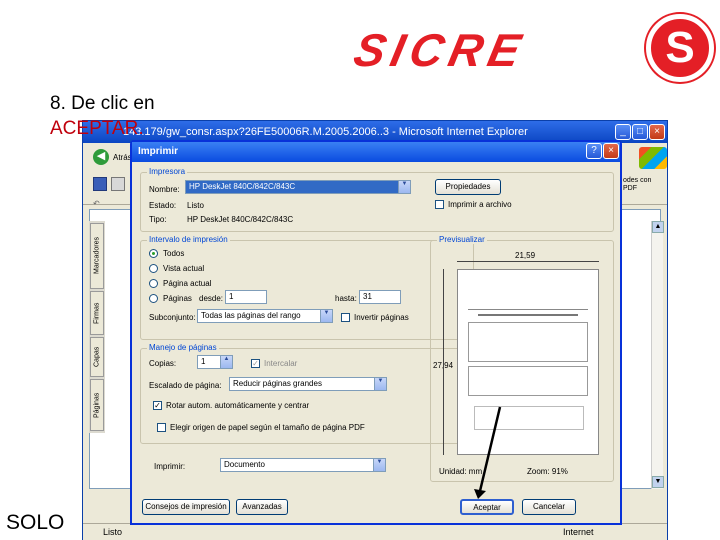 The image size is (720, 540). I want to click on advanced-button: Avanzadas, so click(262, 507).